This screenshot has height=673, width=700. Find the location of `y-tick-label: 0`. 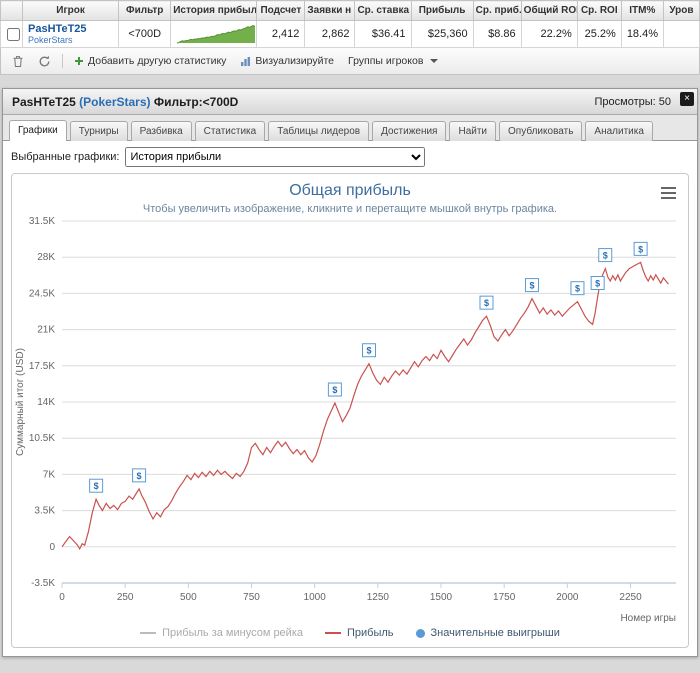

y-tick-label: 0 is located at coordinates (52, 547).